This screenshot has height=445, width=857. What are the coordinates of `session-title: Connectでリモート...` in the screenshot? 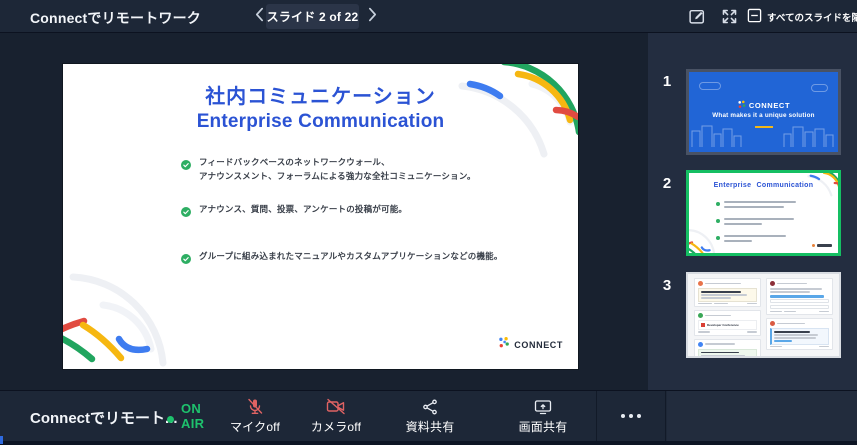 It's located at (104, 418).